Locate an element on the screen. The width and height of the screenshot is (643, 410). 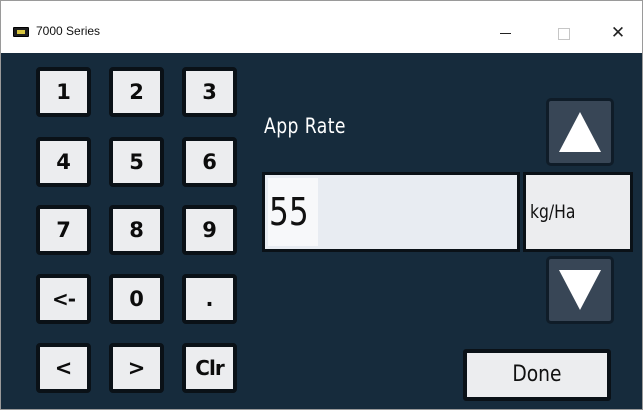
cursor-left-key: < is located at coordinates (63, 368).